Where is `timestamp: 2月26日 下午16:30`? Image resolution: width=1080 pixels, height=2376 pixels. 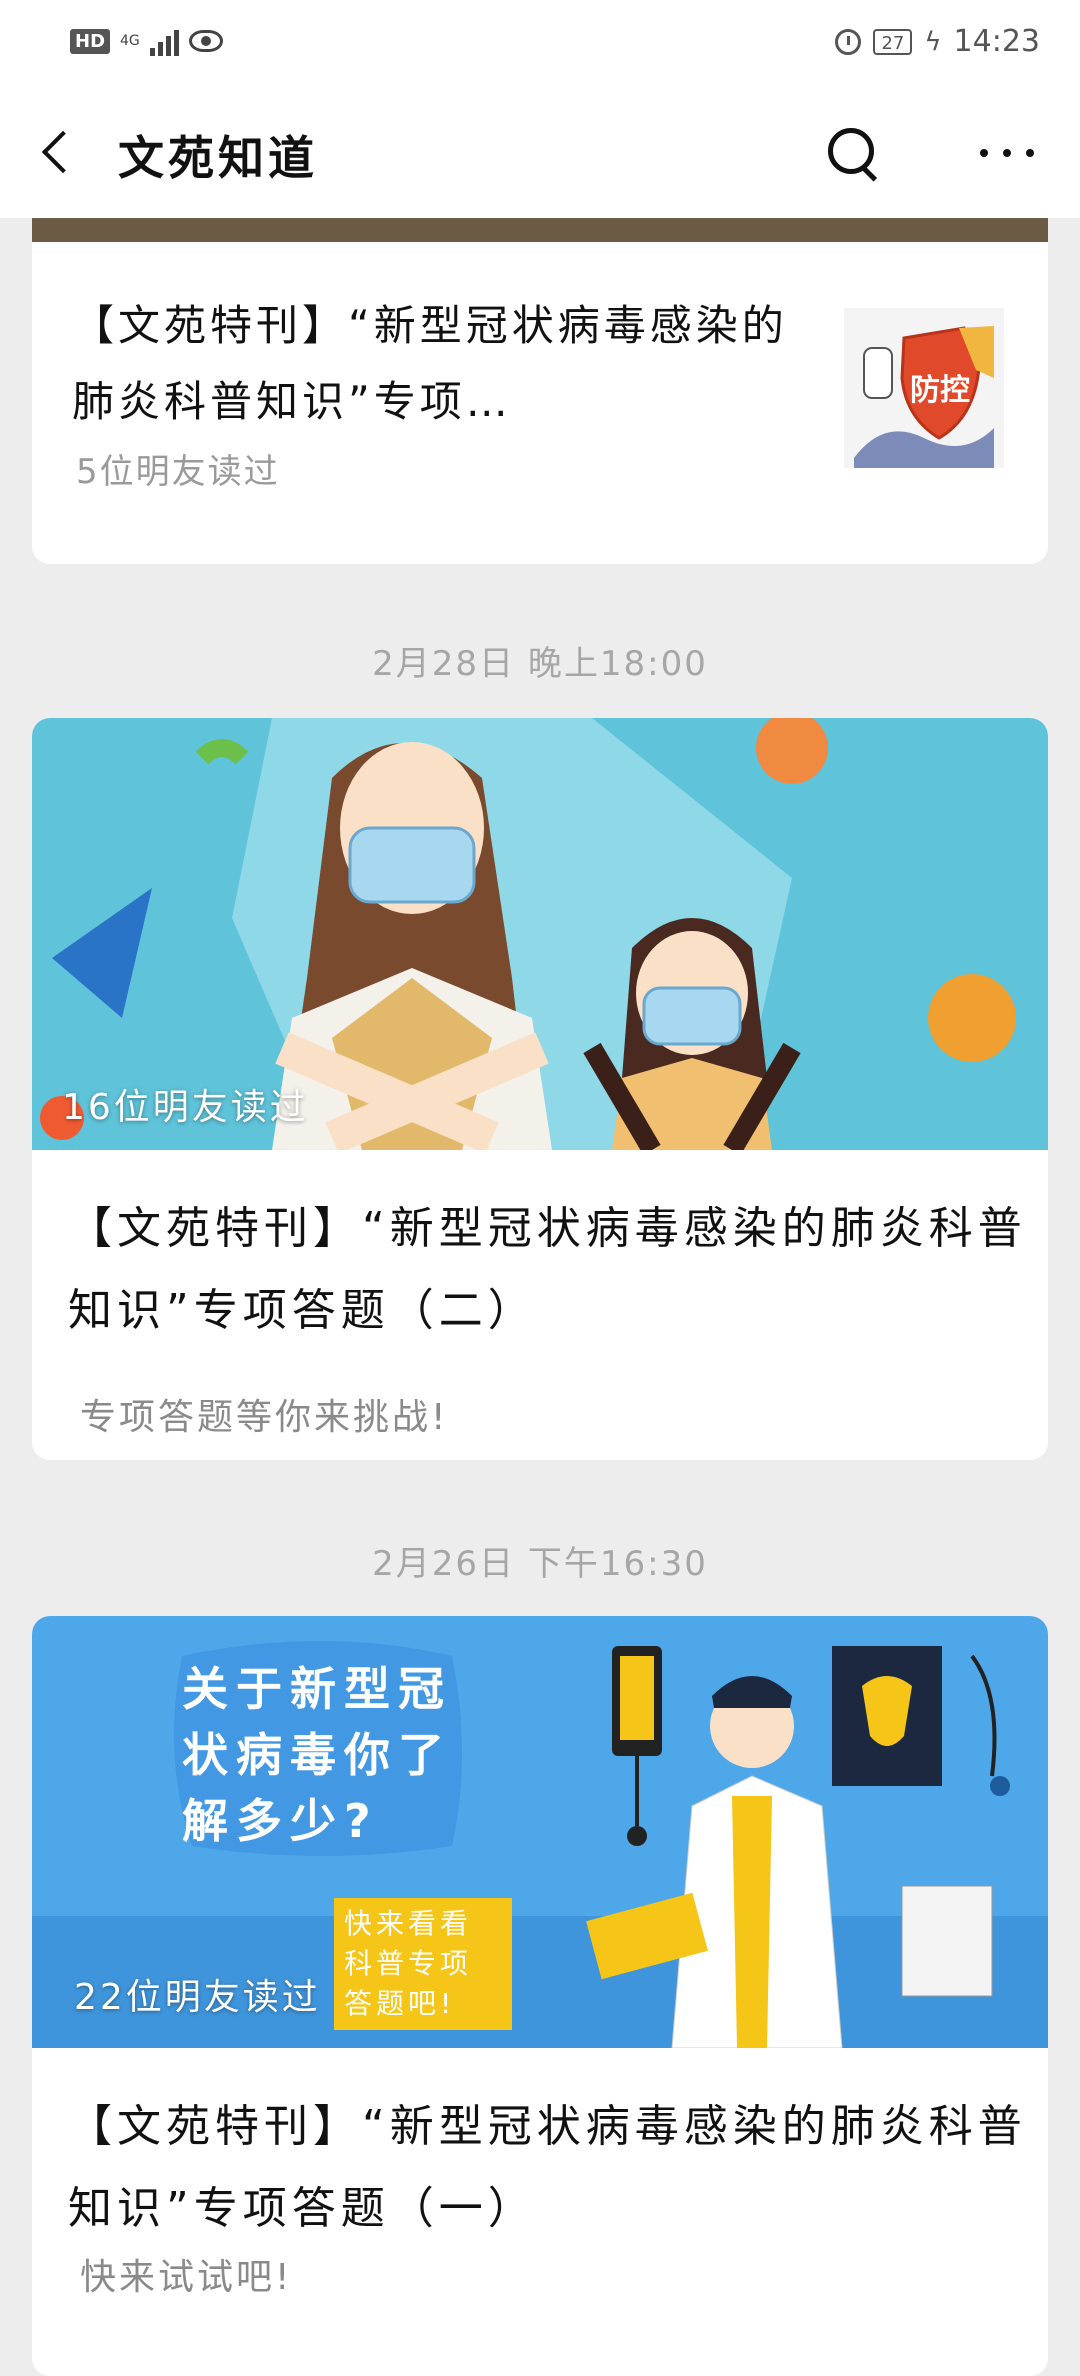
timestamp: 2月26日 下午16:30 is located at coordinates (540, 1564).